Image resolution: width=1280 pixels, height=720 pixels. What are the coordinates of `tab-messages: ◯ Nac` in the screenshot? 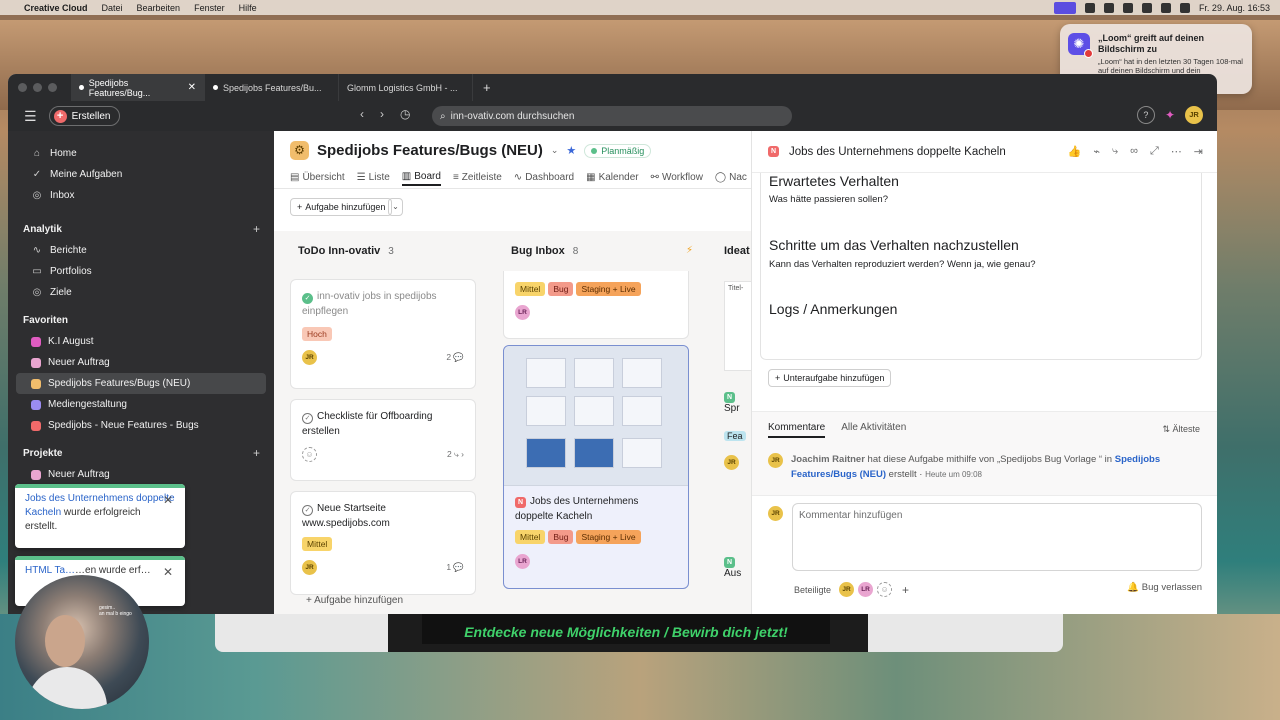 It's located at (731, 177).